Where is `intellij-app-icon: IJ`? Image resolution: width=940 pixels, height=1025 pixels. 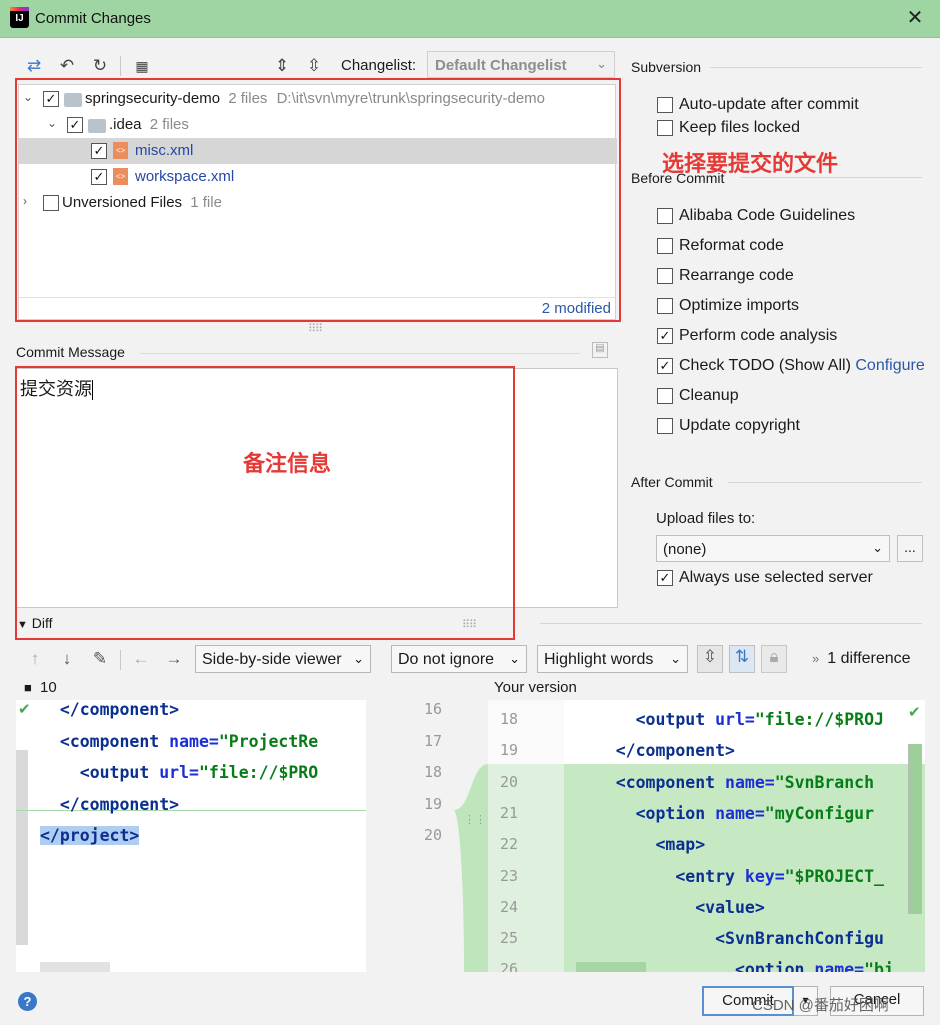
intellij-app-icon: IJ is located at coordinates (19, 17).